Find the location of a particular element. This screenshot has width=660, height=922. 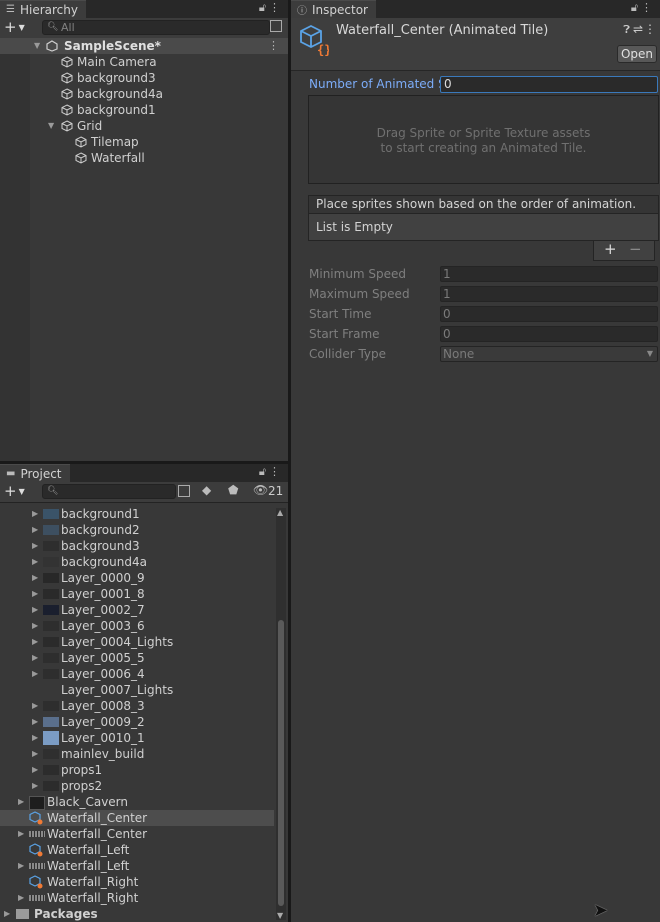

scene-picker-icon is located at coordinates (276, 26).